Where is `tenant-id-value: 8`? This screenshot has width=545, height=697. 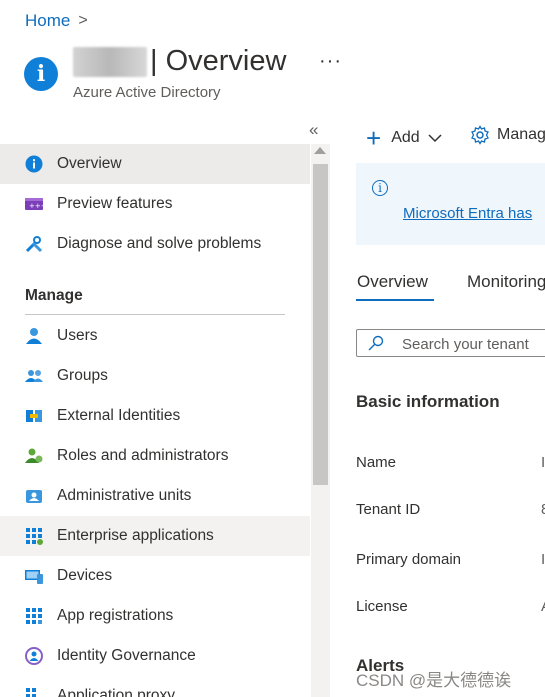 tenant-id-value: 8 is located at coordinates (543, 509).